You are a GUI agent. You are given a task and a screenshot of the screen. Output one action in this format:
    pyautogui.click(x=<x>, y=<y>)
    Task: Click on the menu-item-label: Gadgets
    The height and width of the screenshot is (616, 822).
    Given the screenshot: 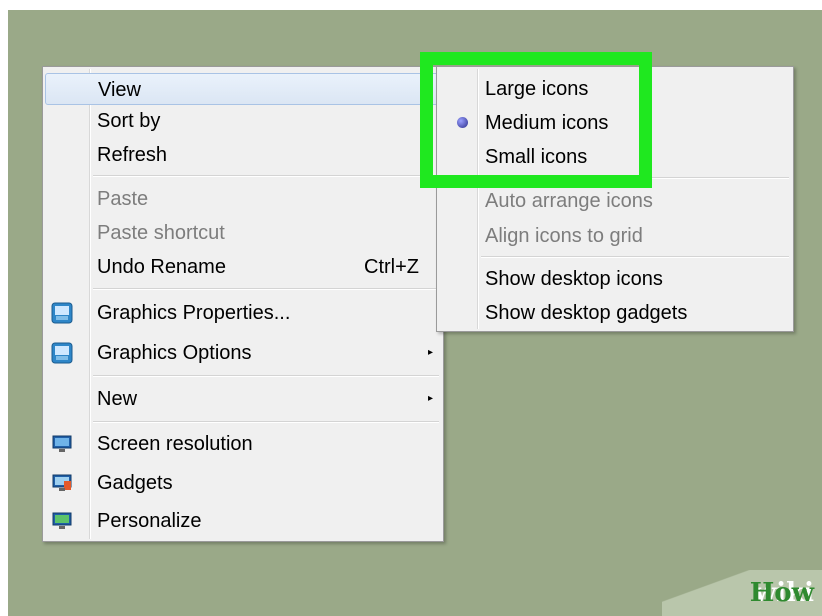 What is the action you would take?
    pyautogui.click(x=135, y=483)
    